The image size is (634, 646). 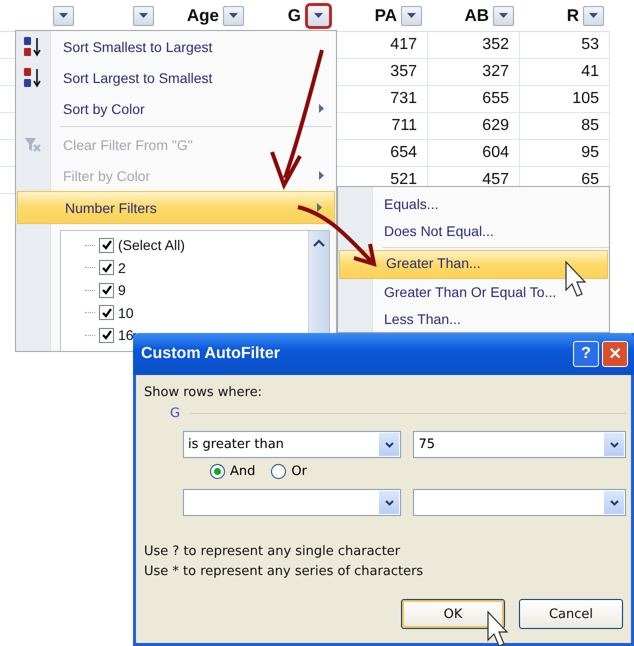 I want to click on menu-item: Sort Largest to Smallest, so click(x=176, y=77).